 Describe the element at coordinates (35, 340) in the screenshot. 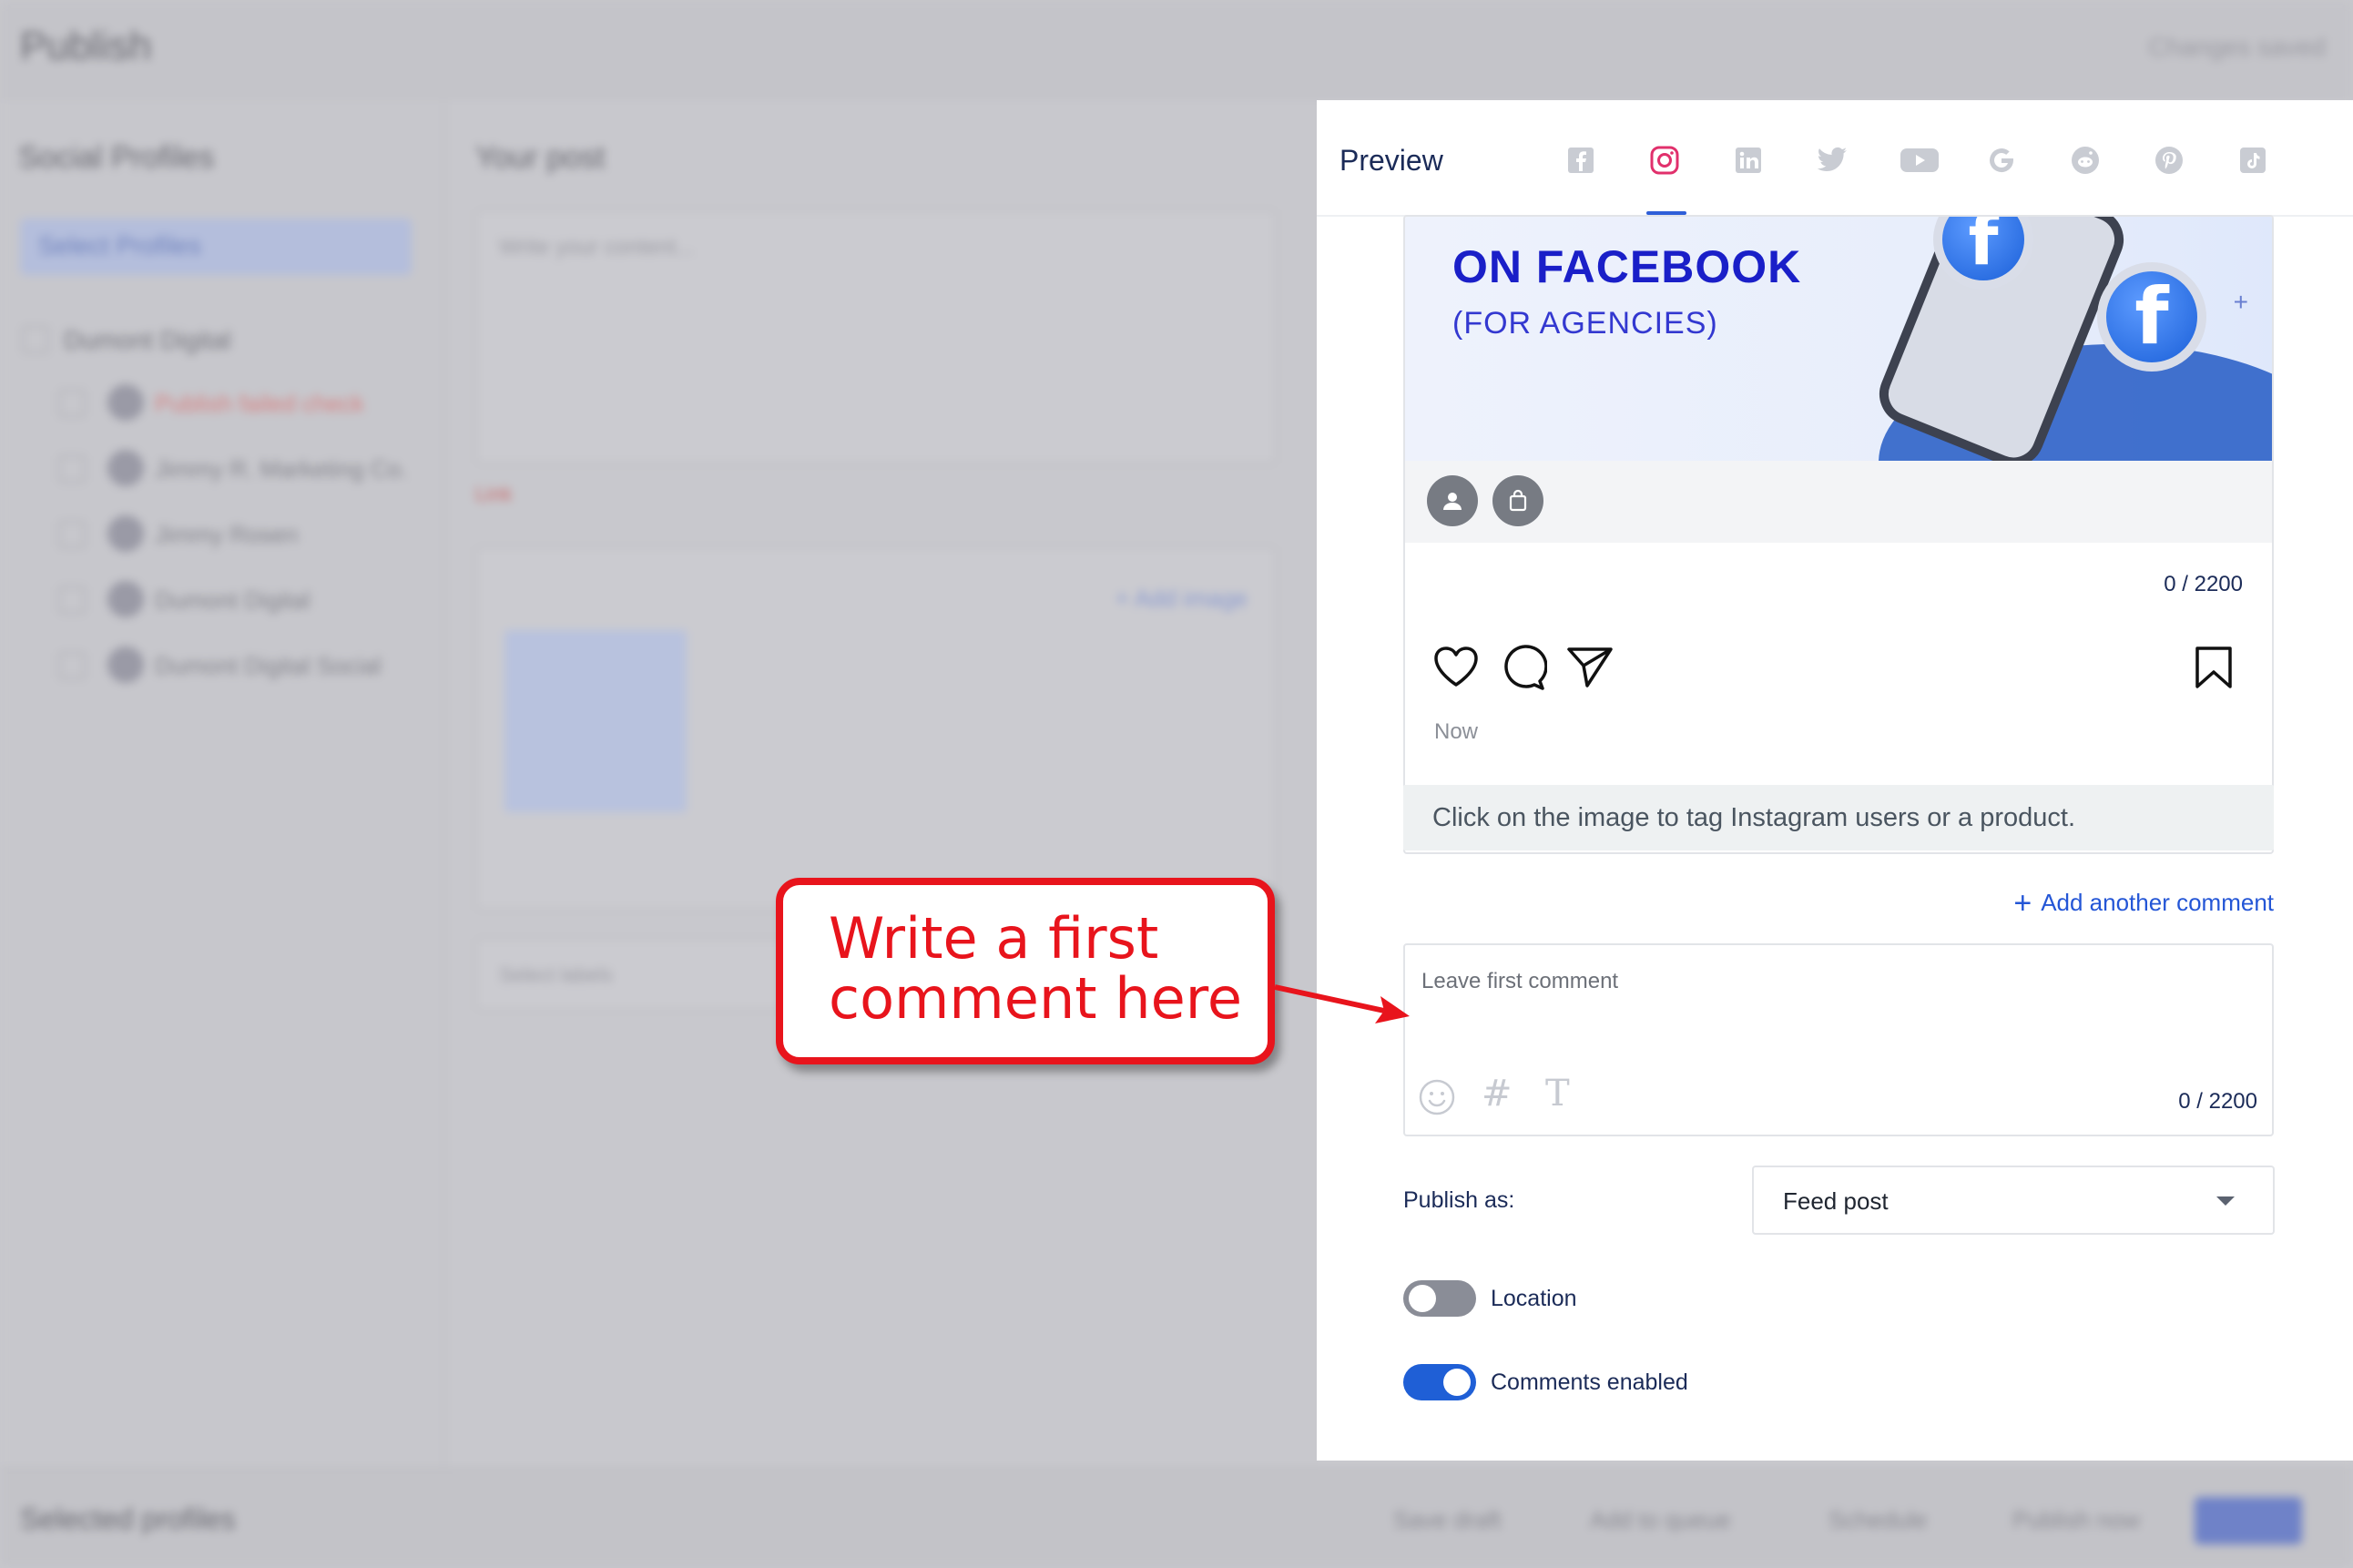

I see `group-checkbox` at that location.